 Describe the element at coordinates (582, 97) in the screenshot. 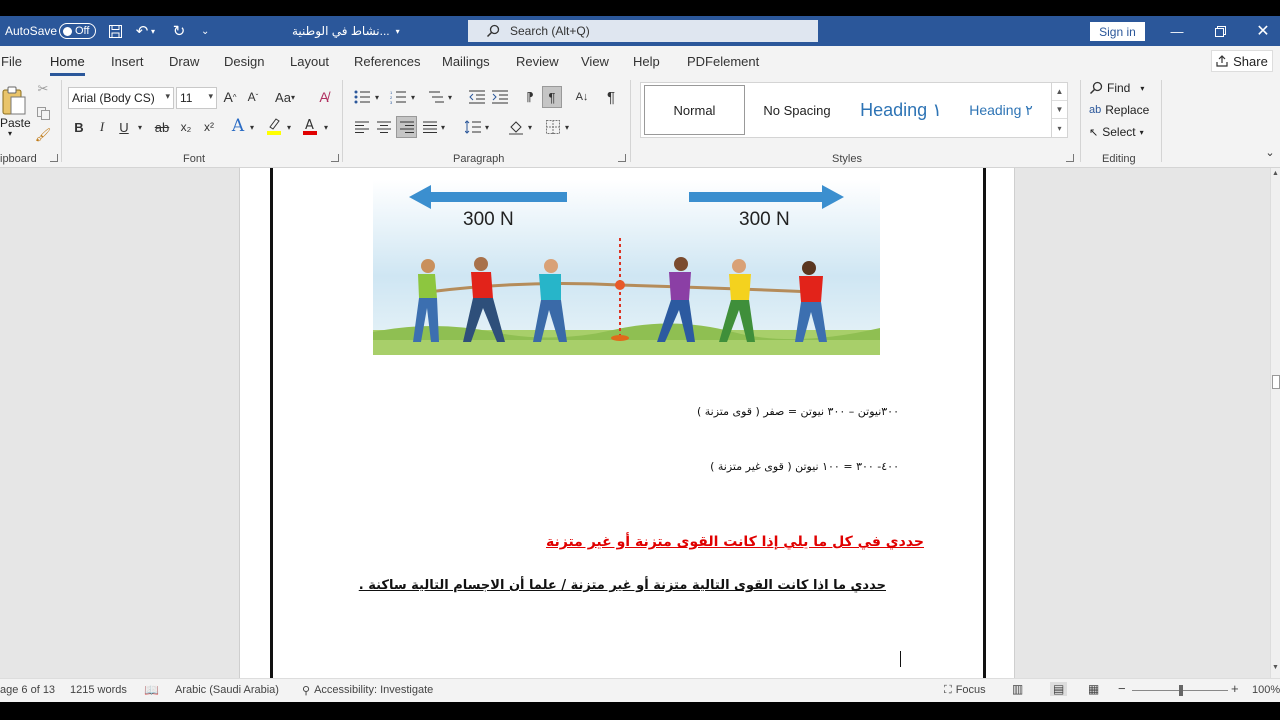

I see `sort-icon: A↓` at that location.